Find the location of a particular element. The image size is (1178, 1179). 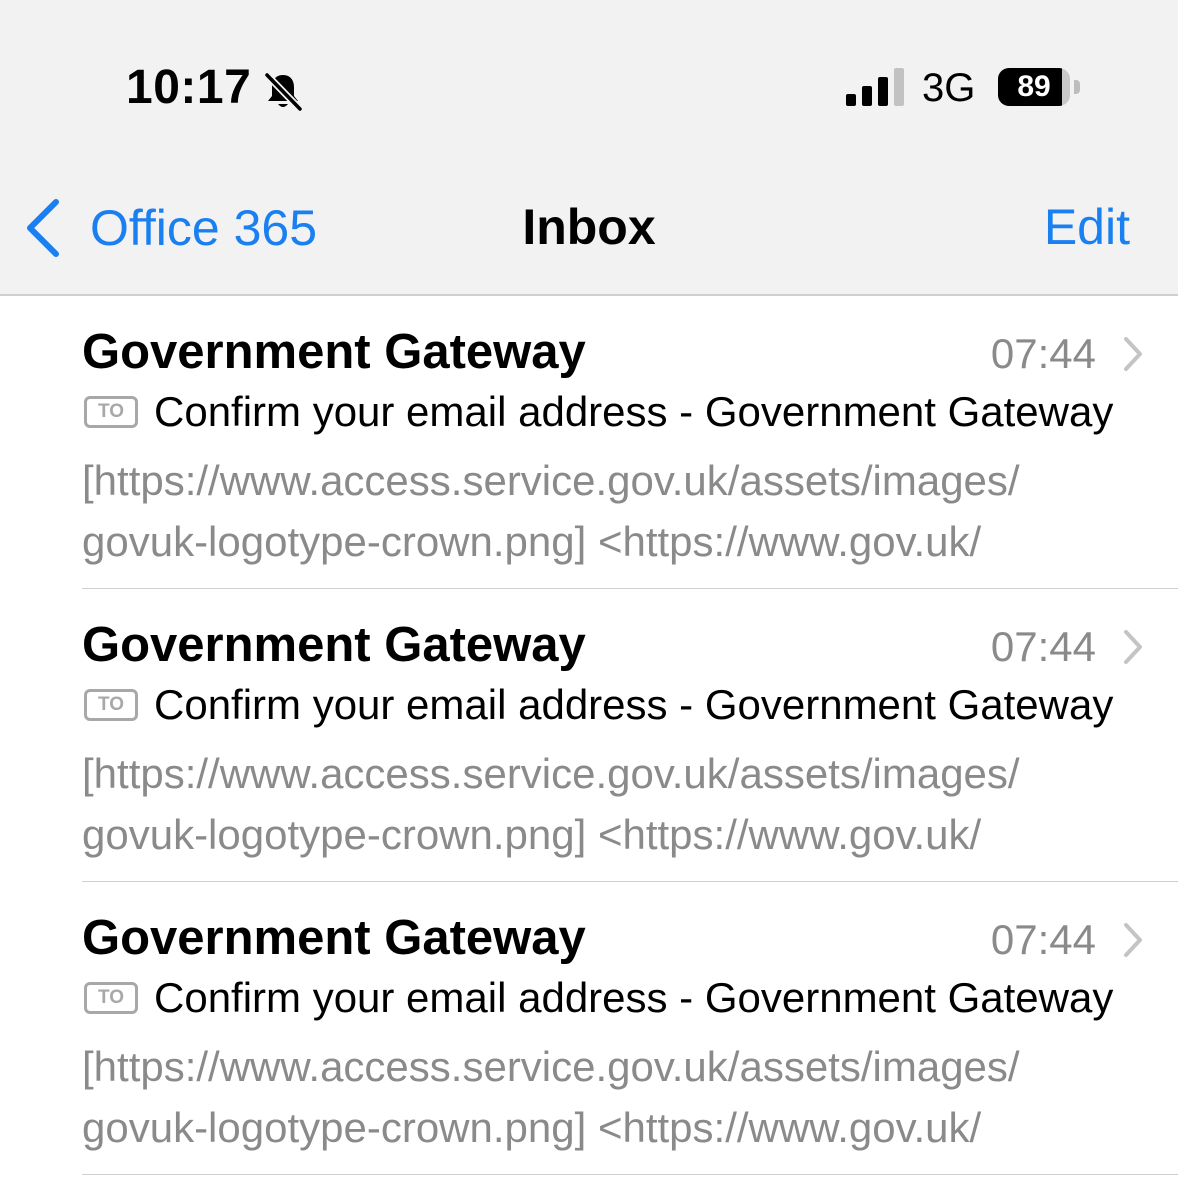

battery-icon: 89 is located at coordinates (1040, 88).